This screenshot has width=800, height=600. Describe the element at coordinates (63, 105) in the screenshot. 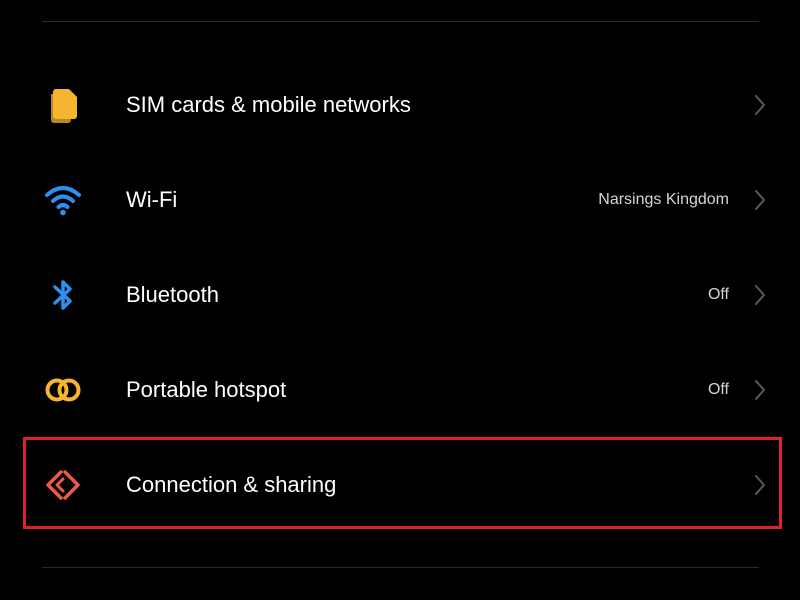

I see `sim-card-icon` at that location.